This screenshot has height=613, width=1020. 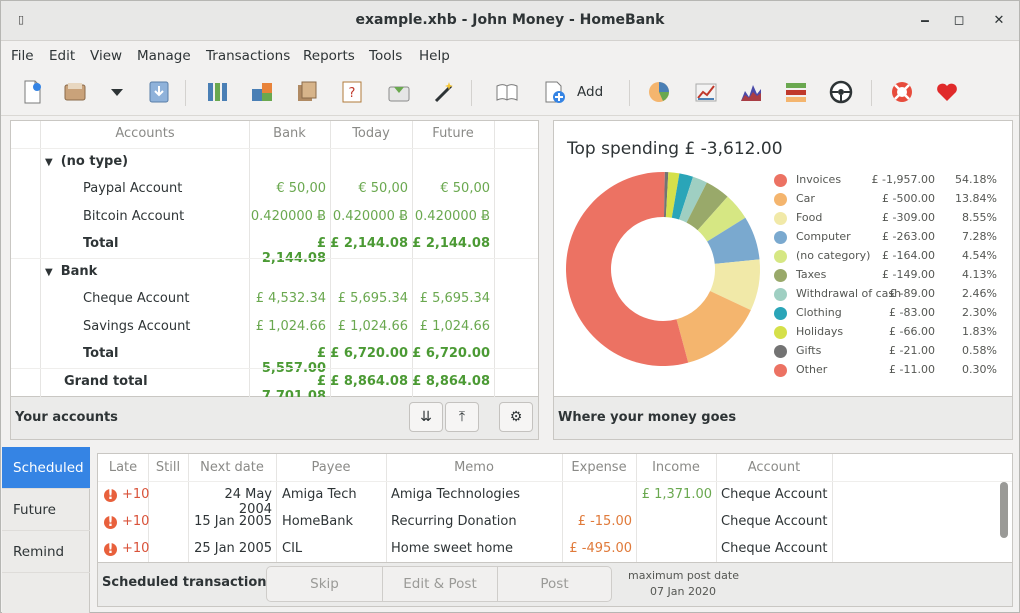 I want to click on col-late: Late, so click(x=123, y=467).